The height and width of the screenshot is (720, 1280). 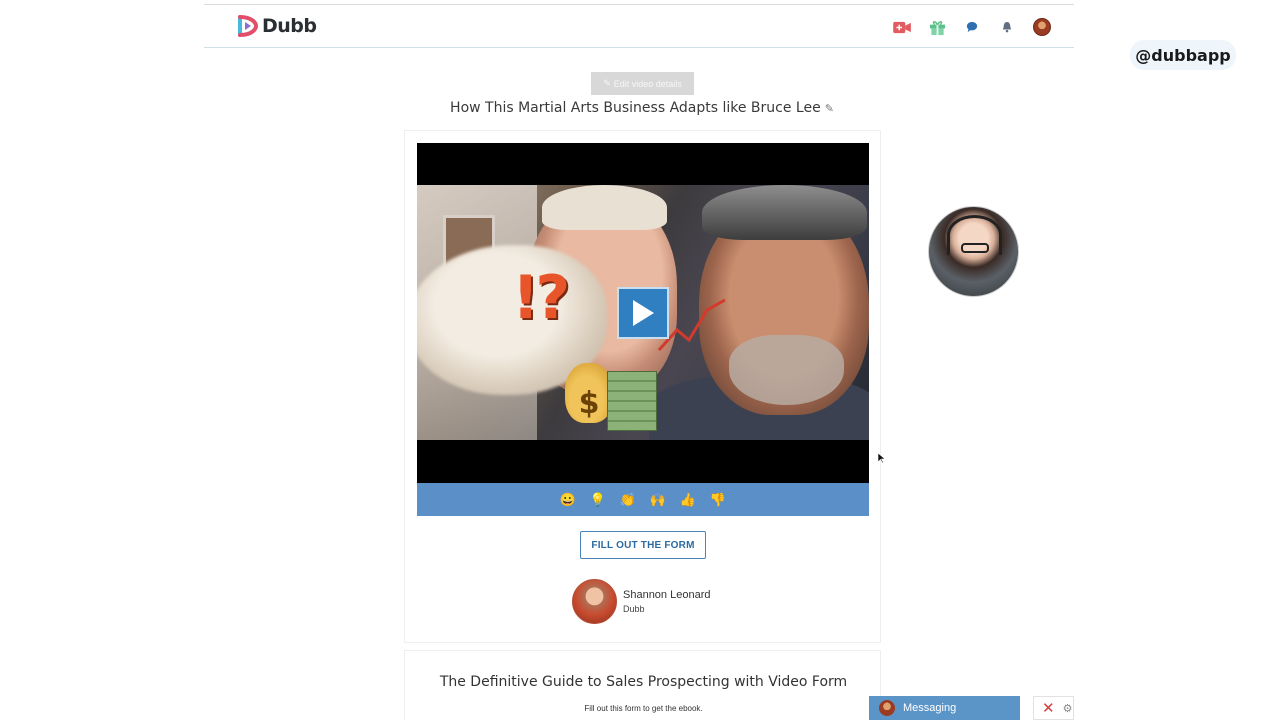 What do you see at coordinates (643, 499) in the screenshot?
I see `reaction-bar: 😀 💡 👏 🙌 👍 👎` at bounding box center [643, 499].